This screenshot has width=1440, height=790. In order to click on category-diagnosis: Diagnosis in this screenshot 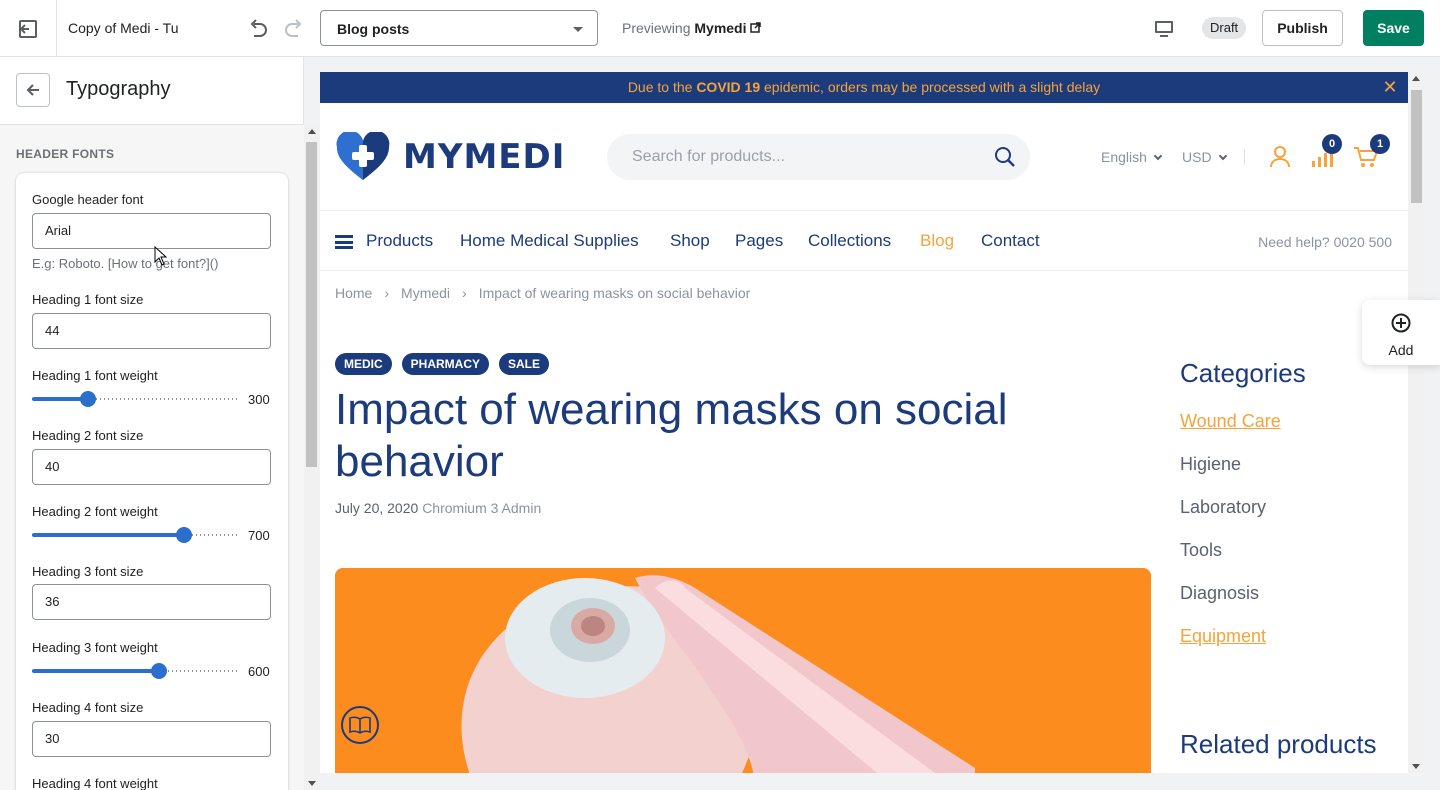, I will do `click(1219, 593)`.